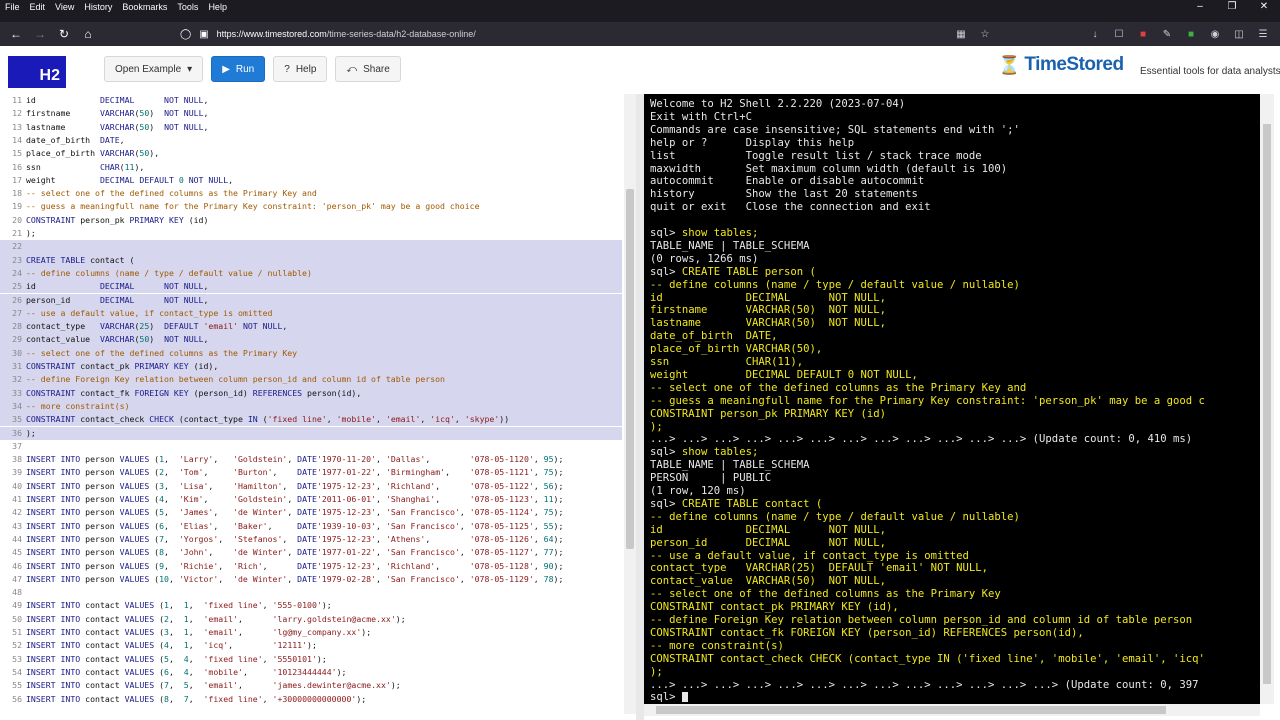  I want to click on menu-item-tools: Tools, so click(187, 7).